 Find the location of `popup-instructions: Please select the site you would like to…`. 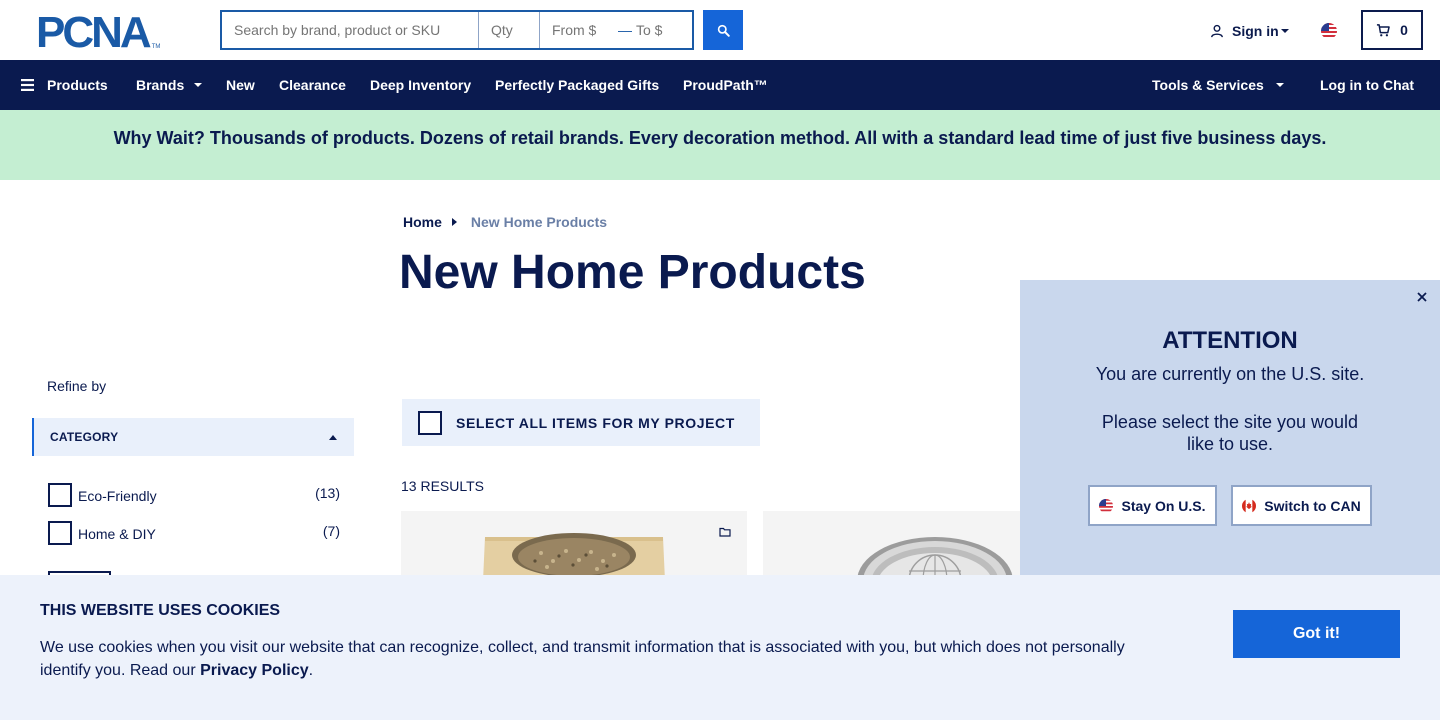

popup-instructions: Please select the site you would like to… is located at coordinates (1230, 433).